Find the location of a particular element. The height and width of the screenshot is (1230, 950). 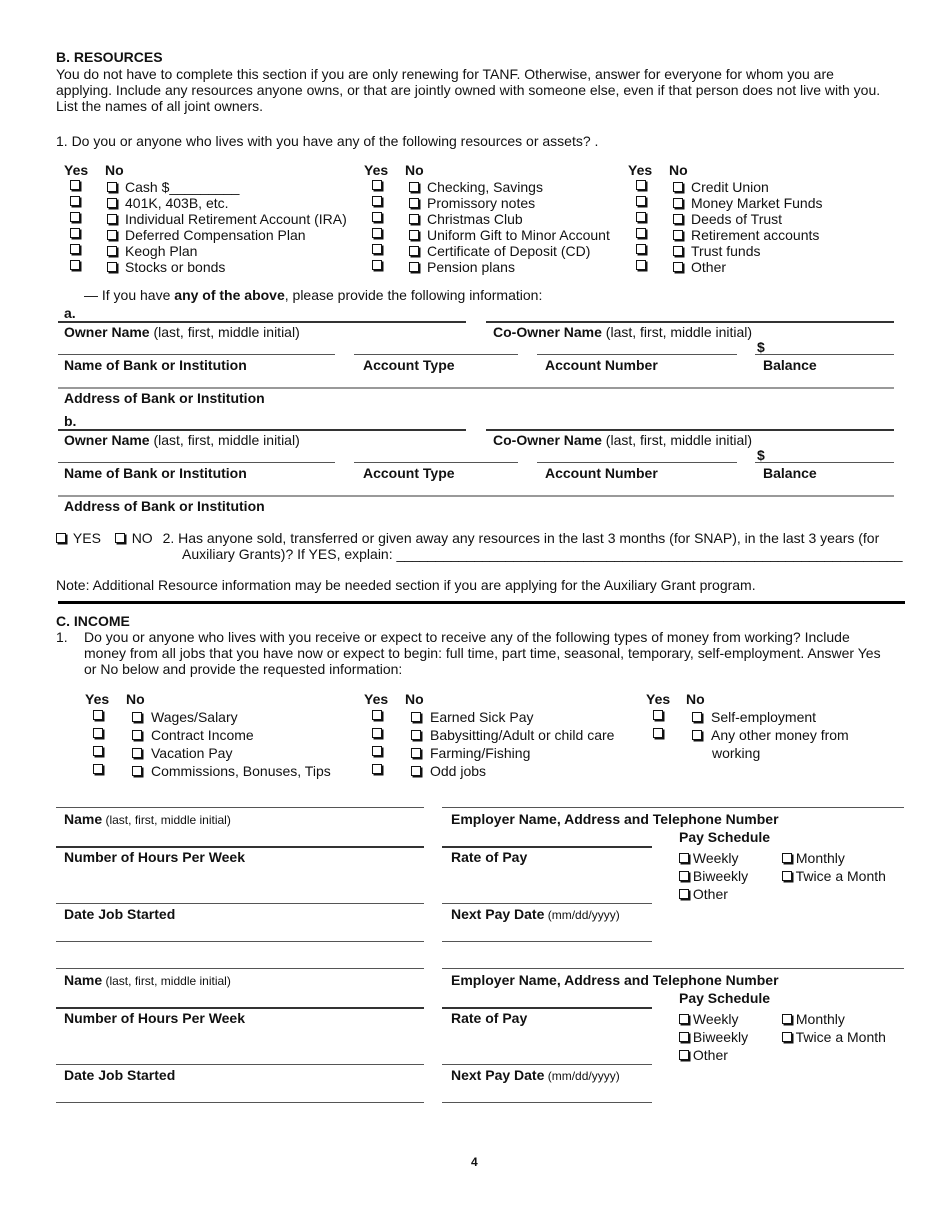

resource-item-label: Uniform Gift to Minor Account is located at coordinates (518, 235).